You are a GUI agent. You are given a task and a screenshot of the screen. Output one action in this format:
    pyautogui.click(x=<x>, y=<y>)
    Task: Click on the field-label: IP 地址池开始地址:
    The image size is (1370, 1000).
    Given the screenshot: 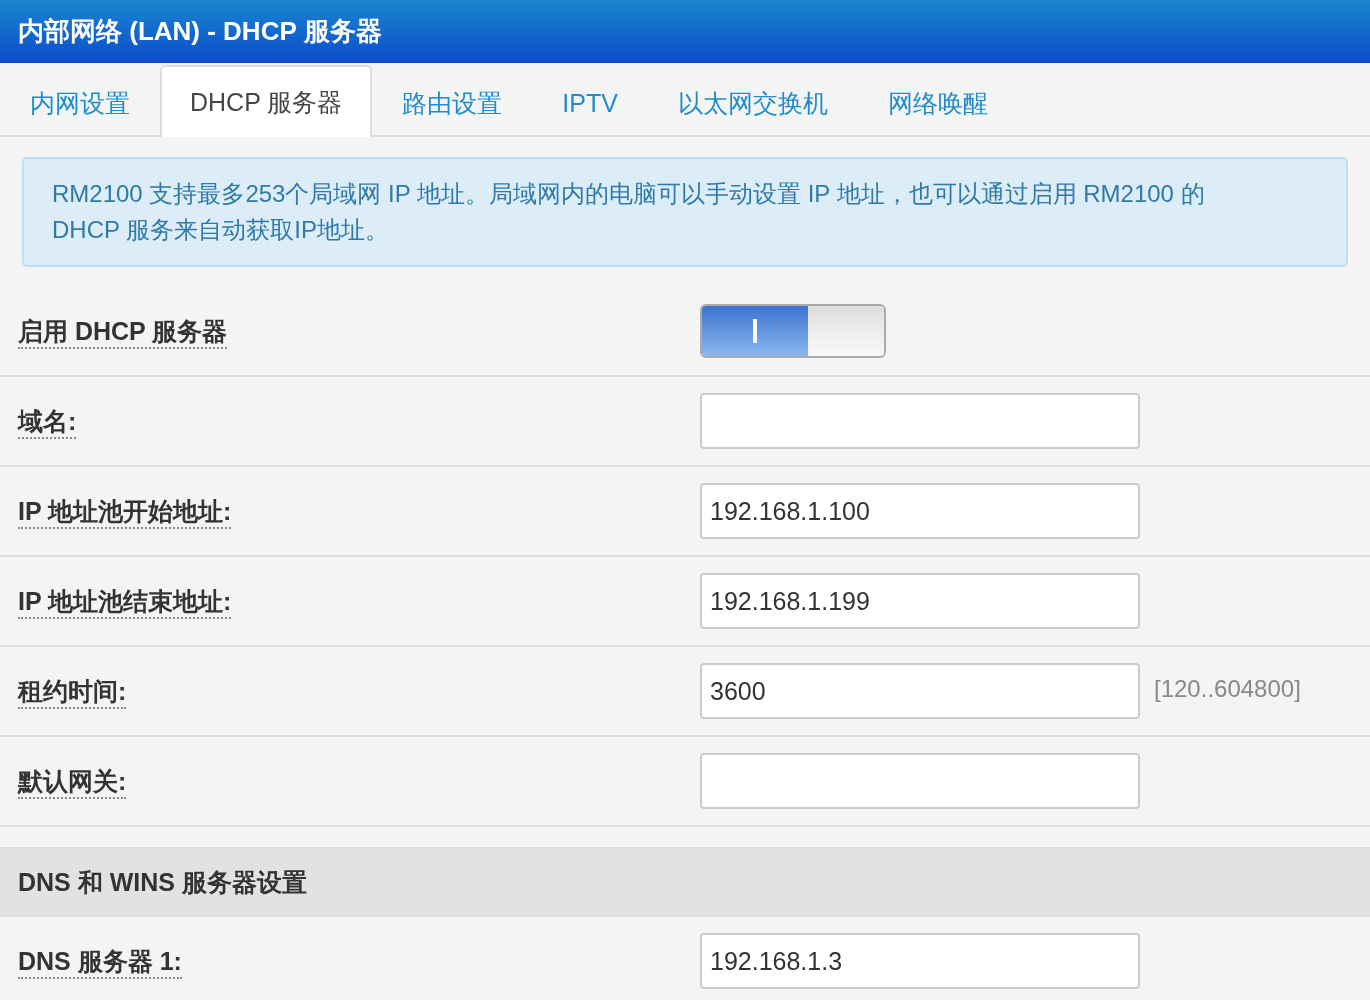 What is the action you would take?
    pyautogui.click(x=125, y=512)
    